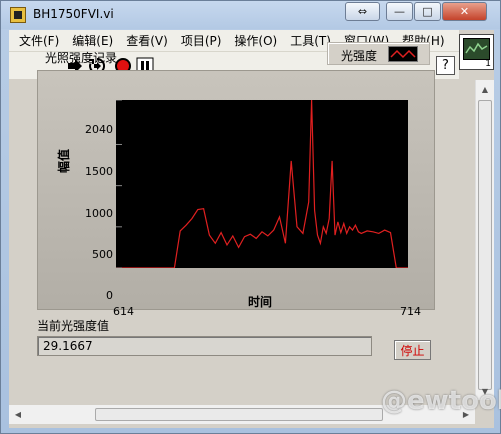 Image resolution: width=501 pixels, height=434 pixels. What do you see at coordinates (476, 49) in the screenshot?
I see `vi-graph-icon` at bounding box center [476, 49].